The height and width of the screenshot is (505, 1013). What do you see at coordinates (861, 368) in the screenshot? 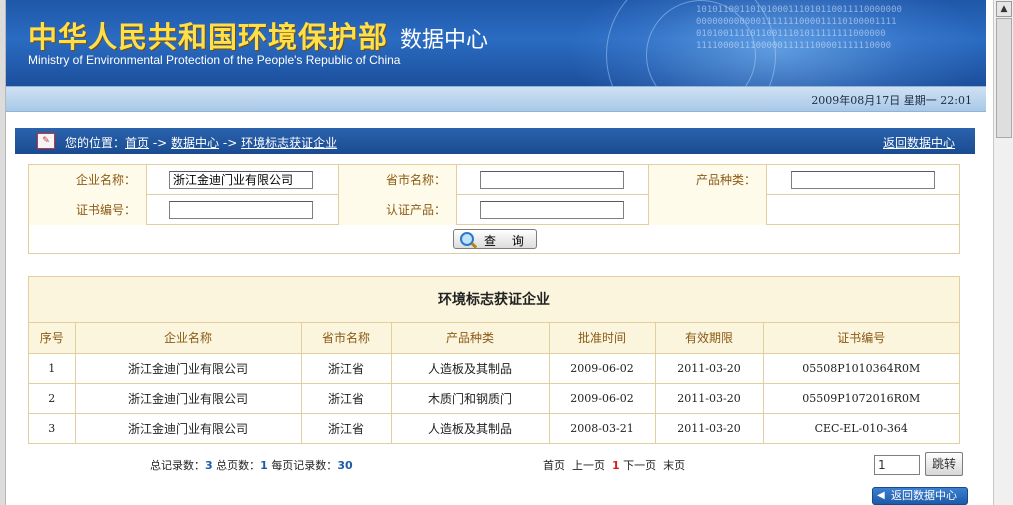
I see `cell-cert-no: 05508P1010364R0M` at bounding box center [861, 368].